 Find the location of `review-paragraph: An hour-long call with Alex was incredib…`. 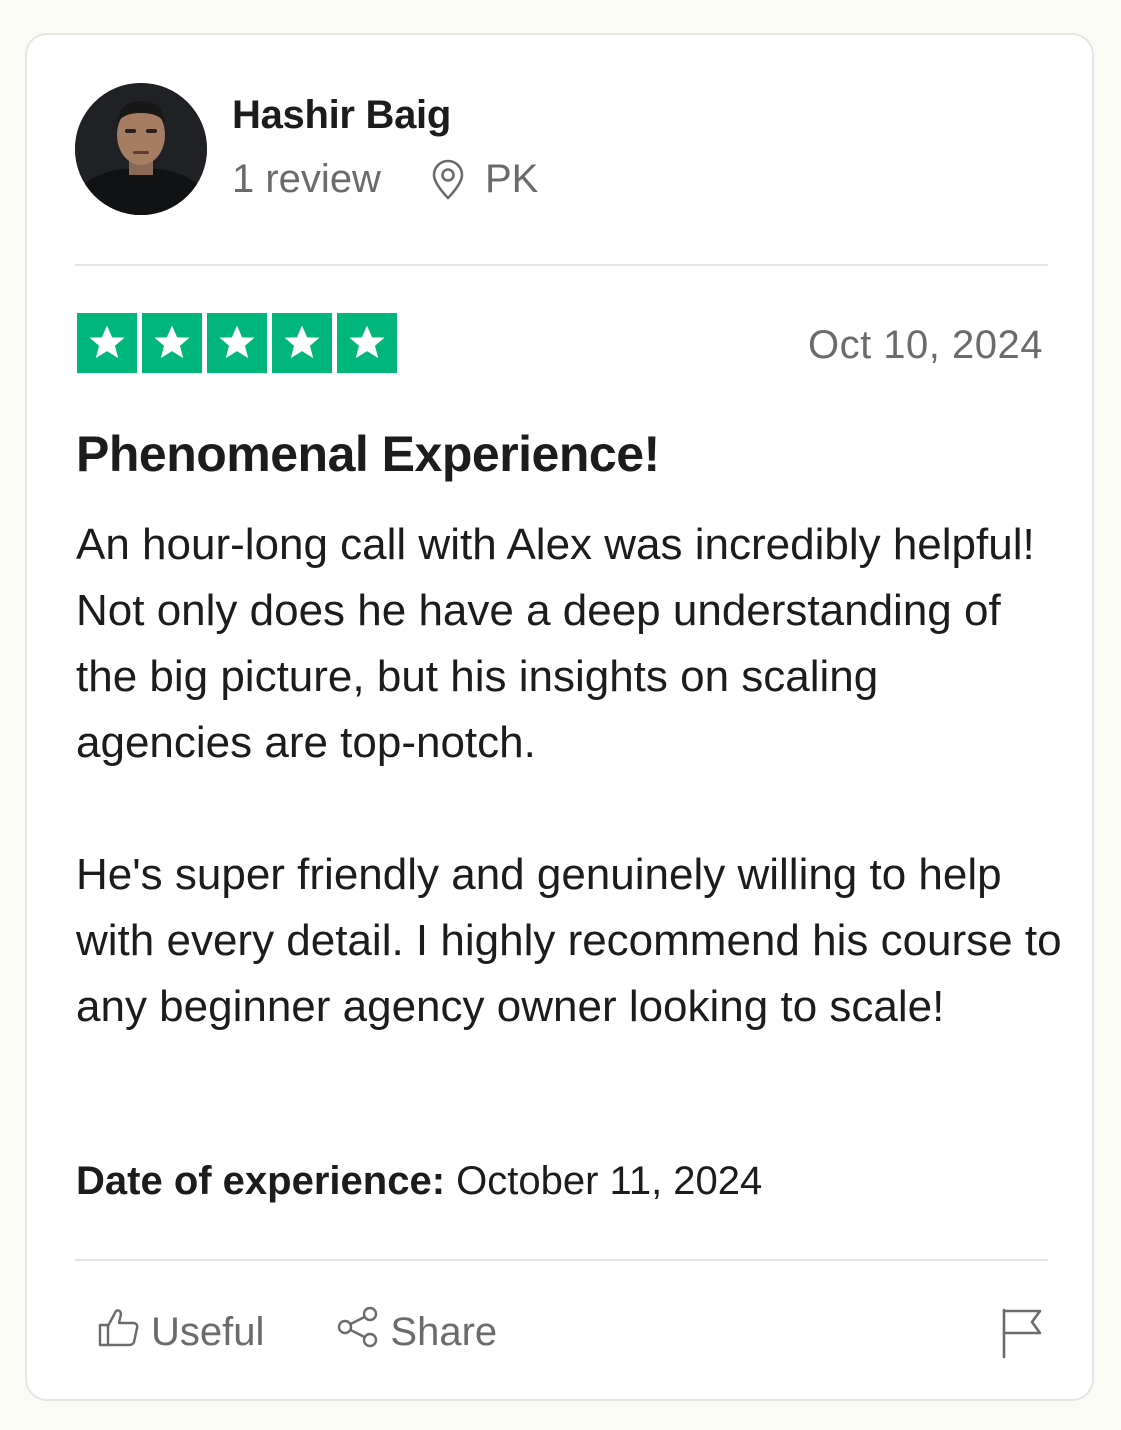

review-paragraph: An hour-long call with Alex was incredib… is located at coordinates (555, 643).